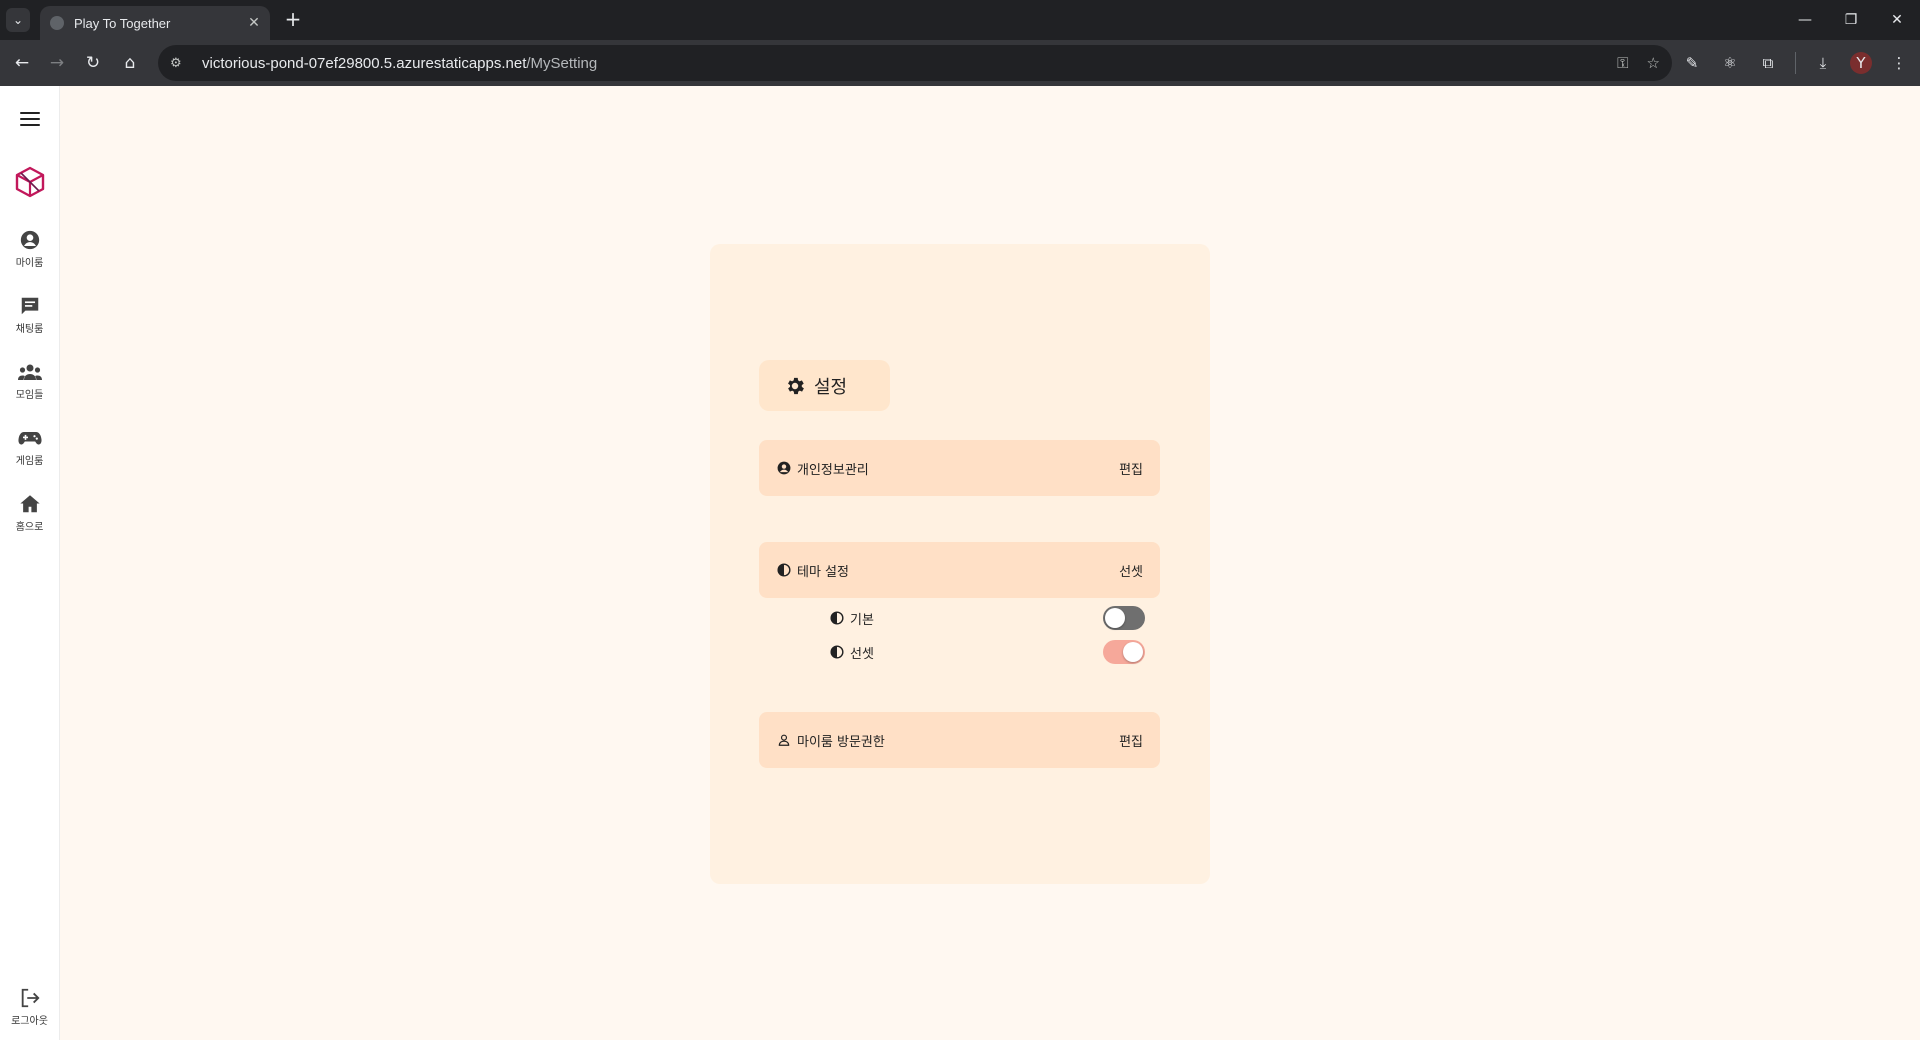 Image resolution: width=1920 pixels, height=1040 pixels. What do you see at coordinates (959, 740) in the screenshot?
I see `visit-permission-row: 마이룸 방문권한 편집` at bounding box center [959, 740].